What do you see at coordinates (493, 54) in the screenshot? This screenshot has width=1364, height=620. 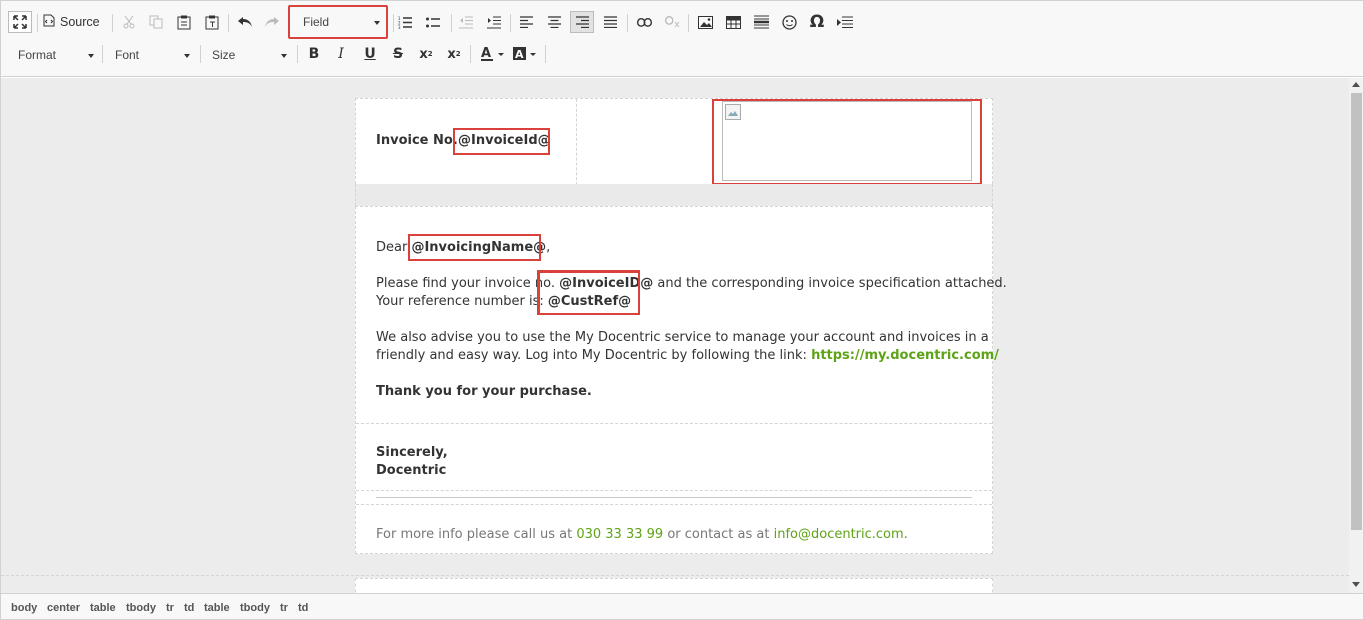 I see `text-color-icon: A` at bounding box center [493, 54].